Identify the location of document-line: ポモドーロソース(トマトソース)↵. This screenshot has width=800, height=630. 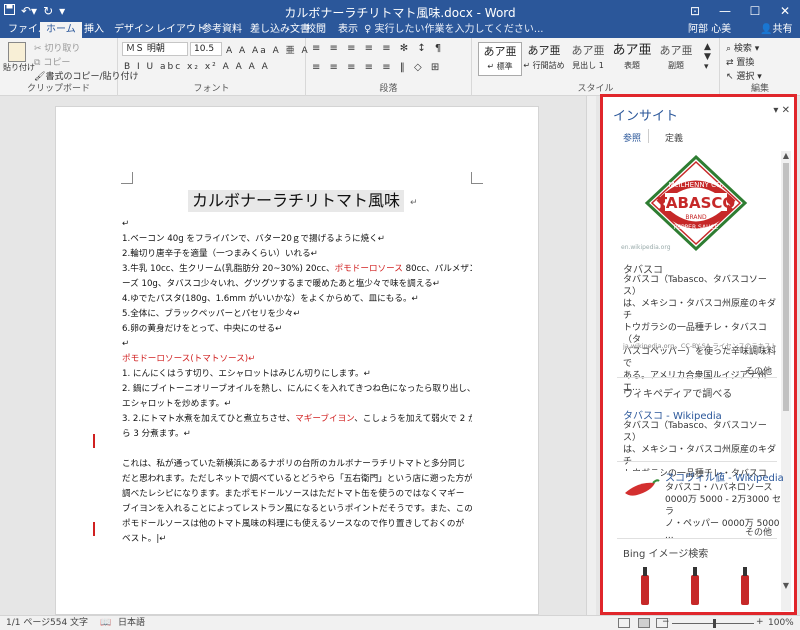
(297, 359).